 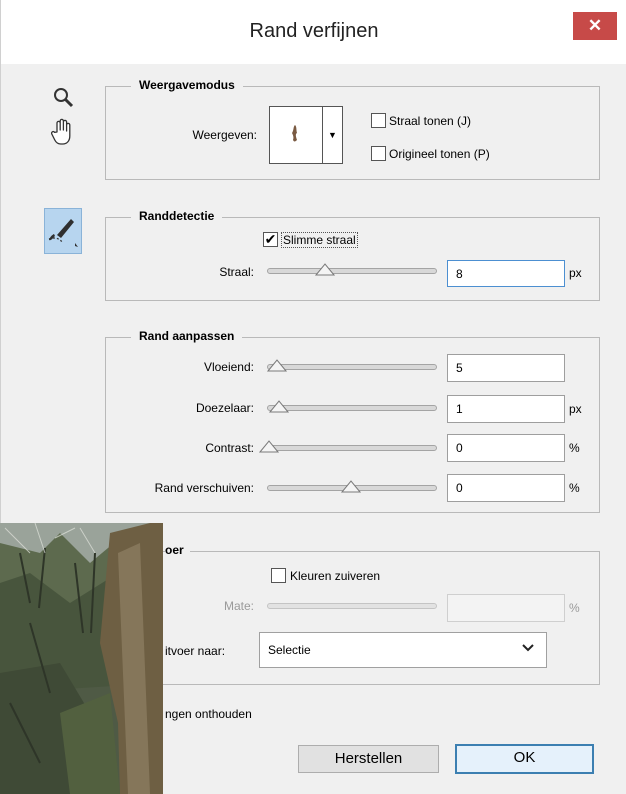 I want to click on output-legend: oer, so click(x=177, y=550).